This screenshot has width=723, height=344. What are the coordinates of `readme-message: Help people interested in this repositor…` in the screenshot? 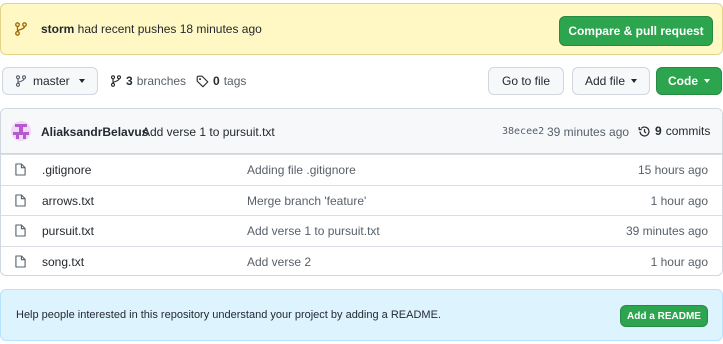 It's located at (228, 315).